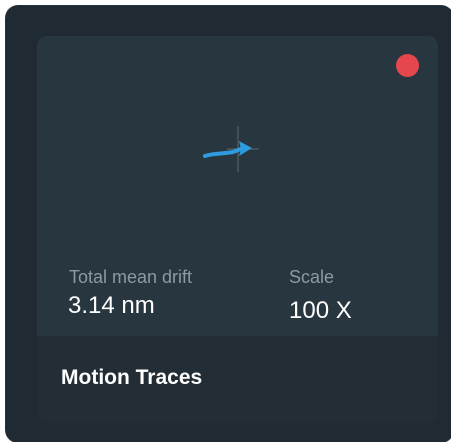  I want to click on card-title: Motion Traces, so click(132, 377).